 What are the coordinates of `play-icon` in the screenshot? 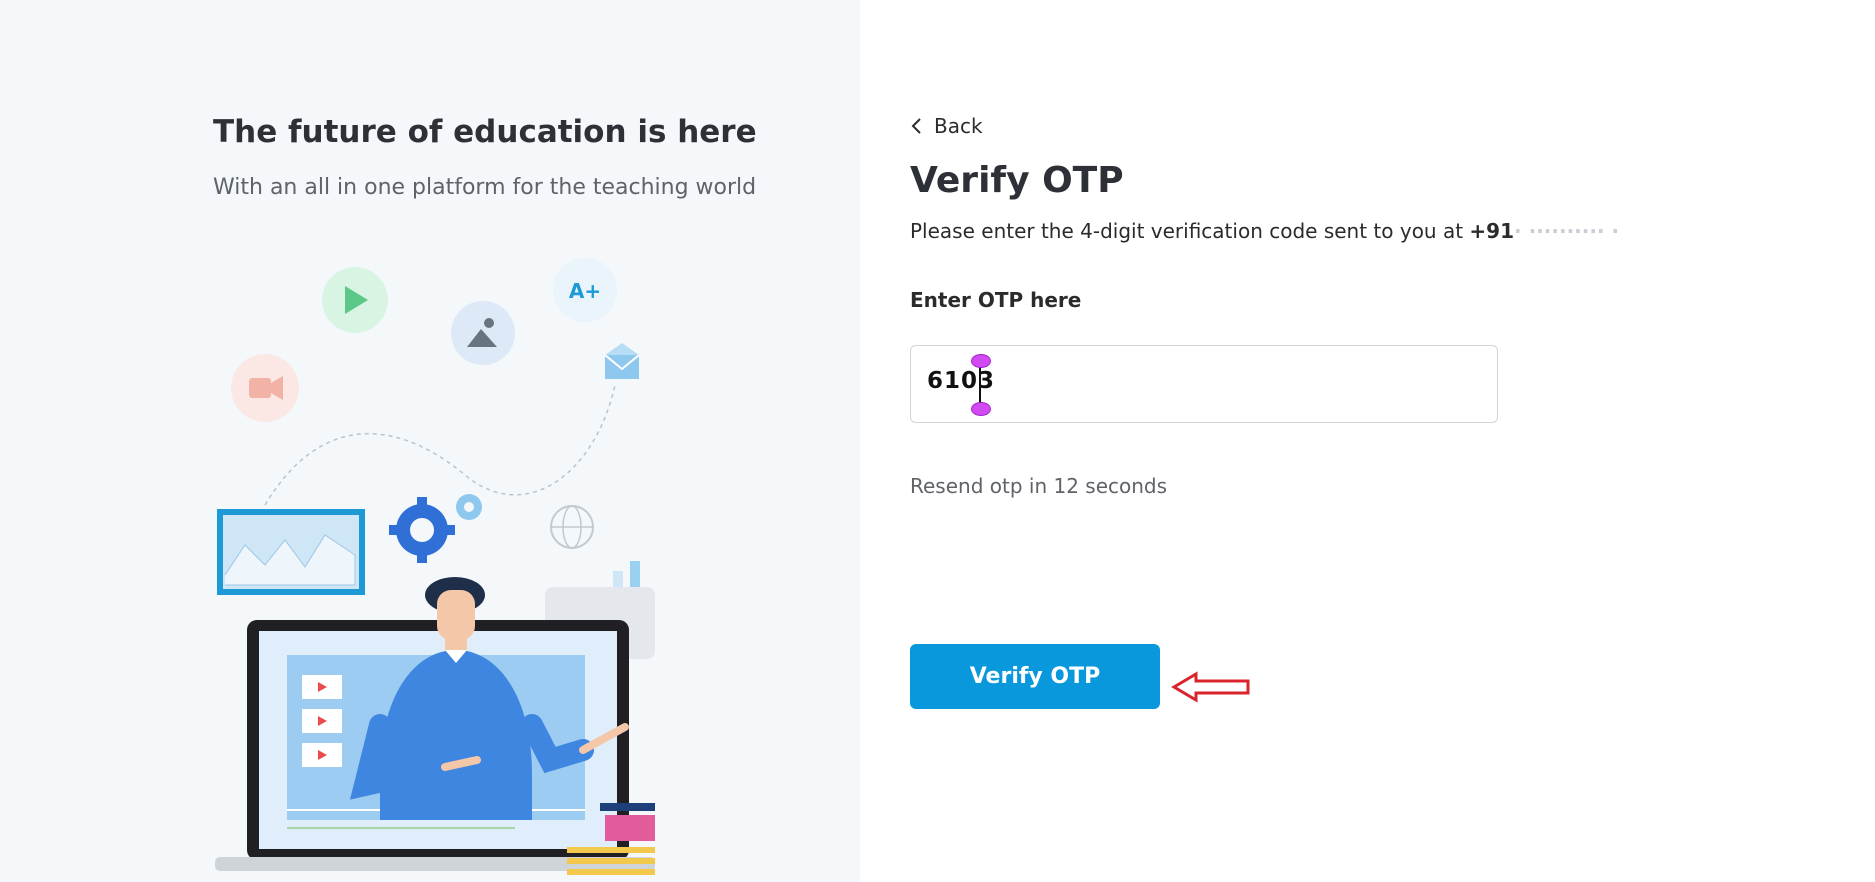 It's located at (355, 300).